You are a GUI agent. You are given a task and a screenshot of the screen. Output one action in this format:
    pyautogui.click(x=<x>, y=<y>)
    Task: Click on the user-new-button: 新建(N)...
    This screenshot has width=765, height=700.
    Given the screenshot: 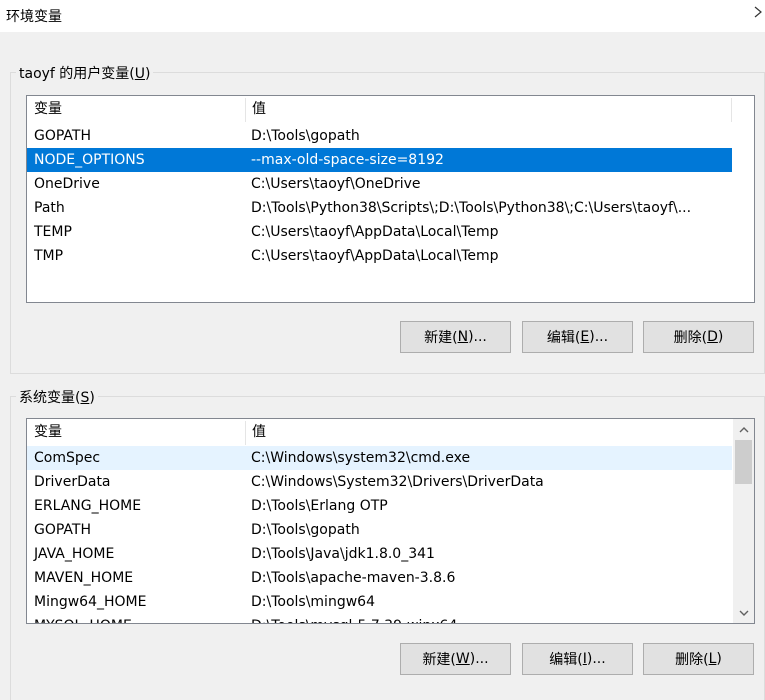 What is the action you would take?
    pyautogui.click(x=455, y=337)
    